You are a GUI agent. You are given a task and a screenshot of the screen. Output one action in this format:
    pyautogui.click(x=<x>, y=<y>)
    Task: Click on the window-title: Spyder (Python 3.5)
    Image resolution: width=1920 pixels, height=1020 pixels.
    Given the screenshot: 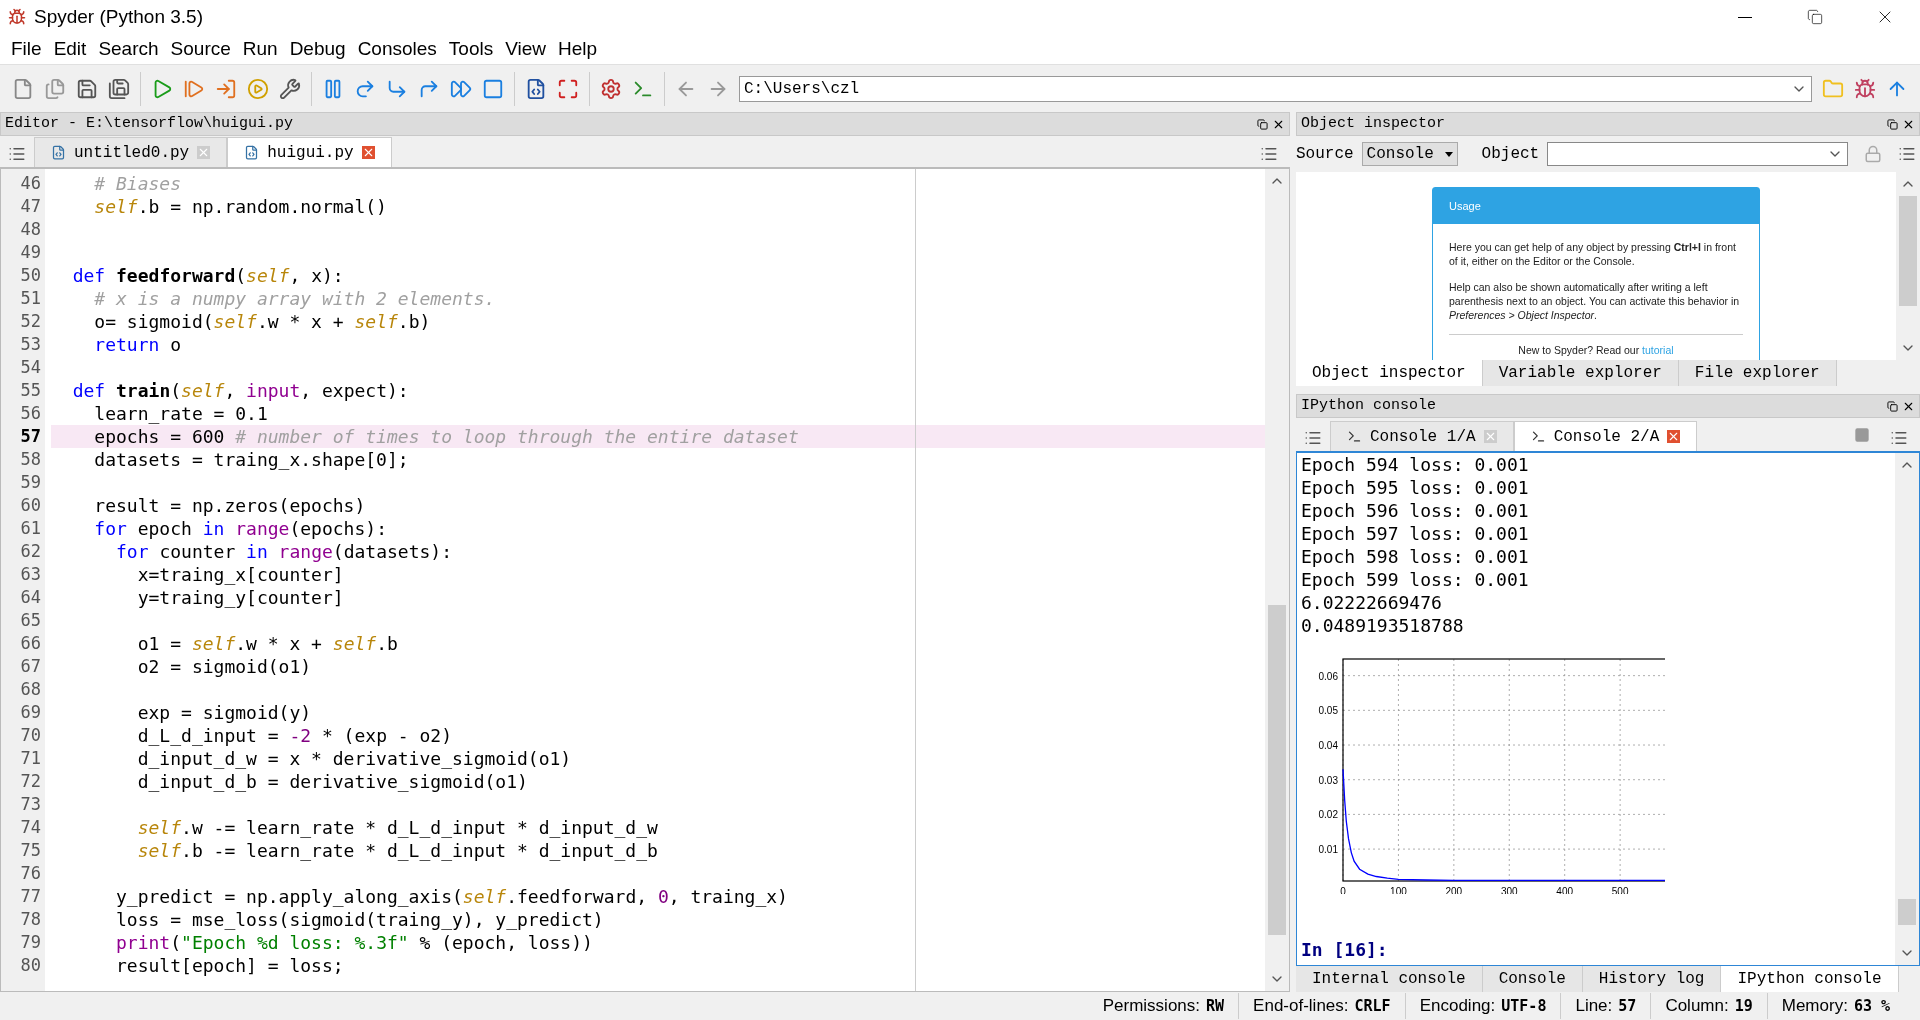 What is the action you would take?
    pyautogui.click(x=118, y=16)
    